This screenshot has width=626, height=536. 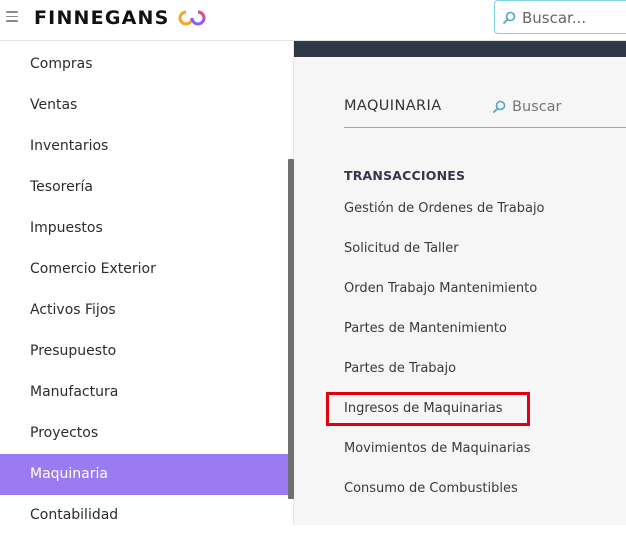 What do you see at coordinates (144, 64) in the screenshot?
I see `sidebar-item-compras: Compras` at bounding box center [144, 64].